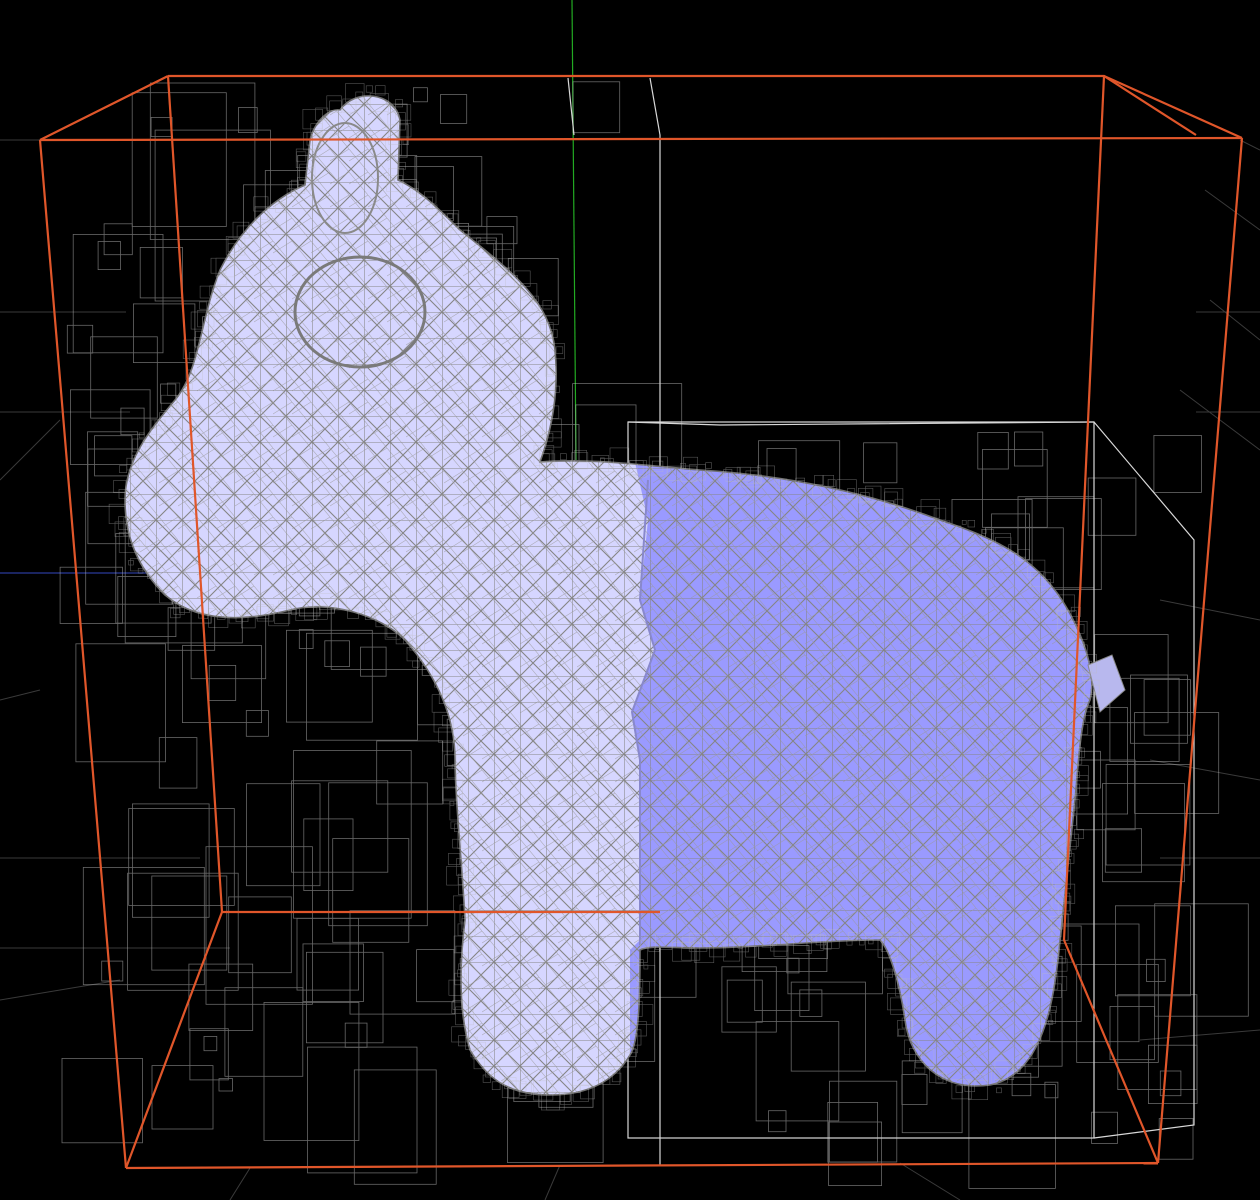 Image resolution: width=1260 pixels, height=1200 pixels. Describe the element at coordinates (1084, 508) in the screenshot. I see `root-box-back-right` at that location.